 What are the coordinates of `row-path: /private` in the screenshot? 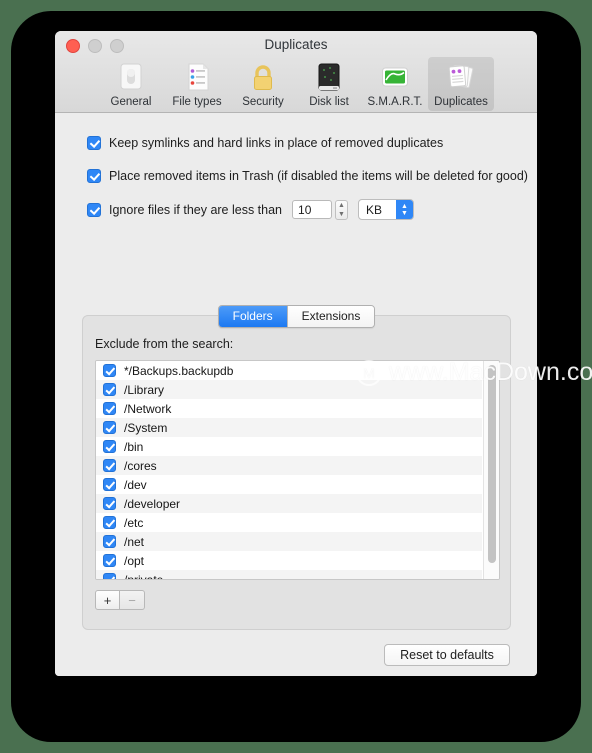 It's located at (144, 576).